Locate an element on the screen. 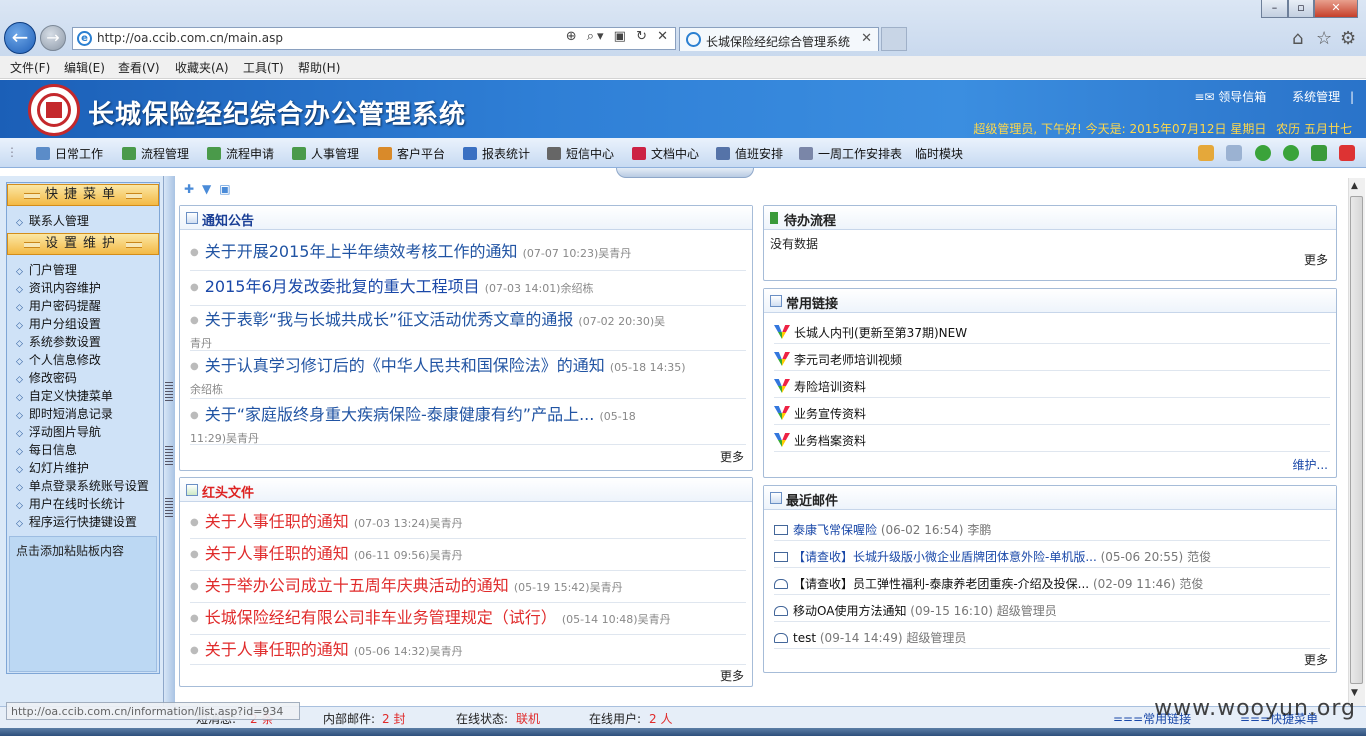 This screenshot has height=736, width=1366. quick-menu-header: 快捷菜单 is located at coordinates (83, 195).